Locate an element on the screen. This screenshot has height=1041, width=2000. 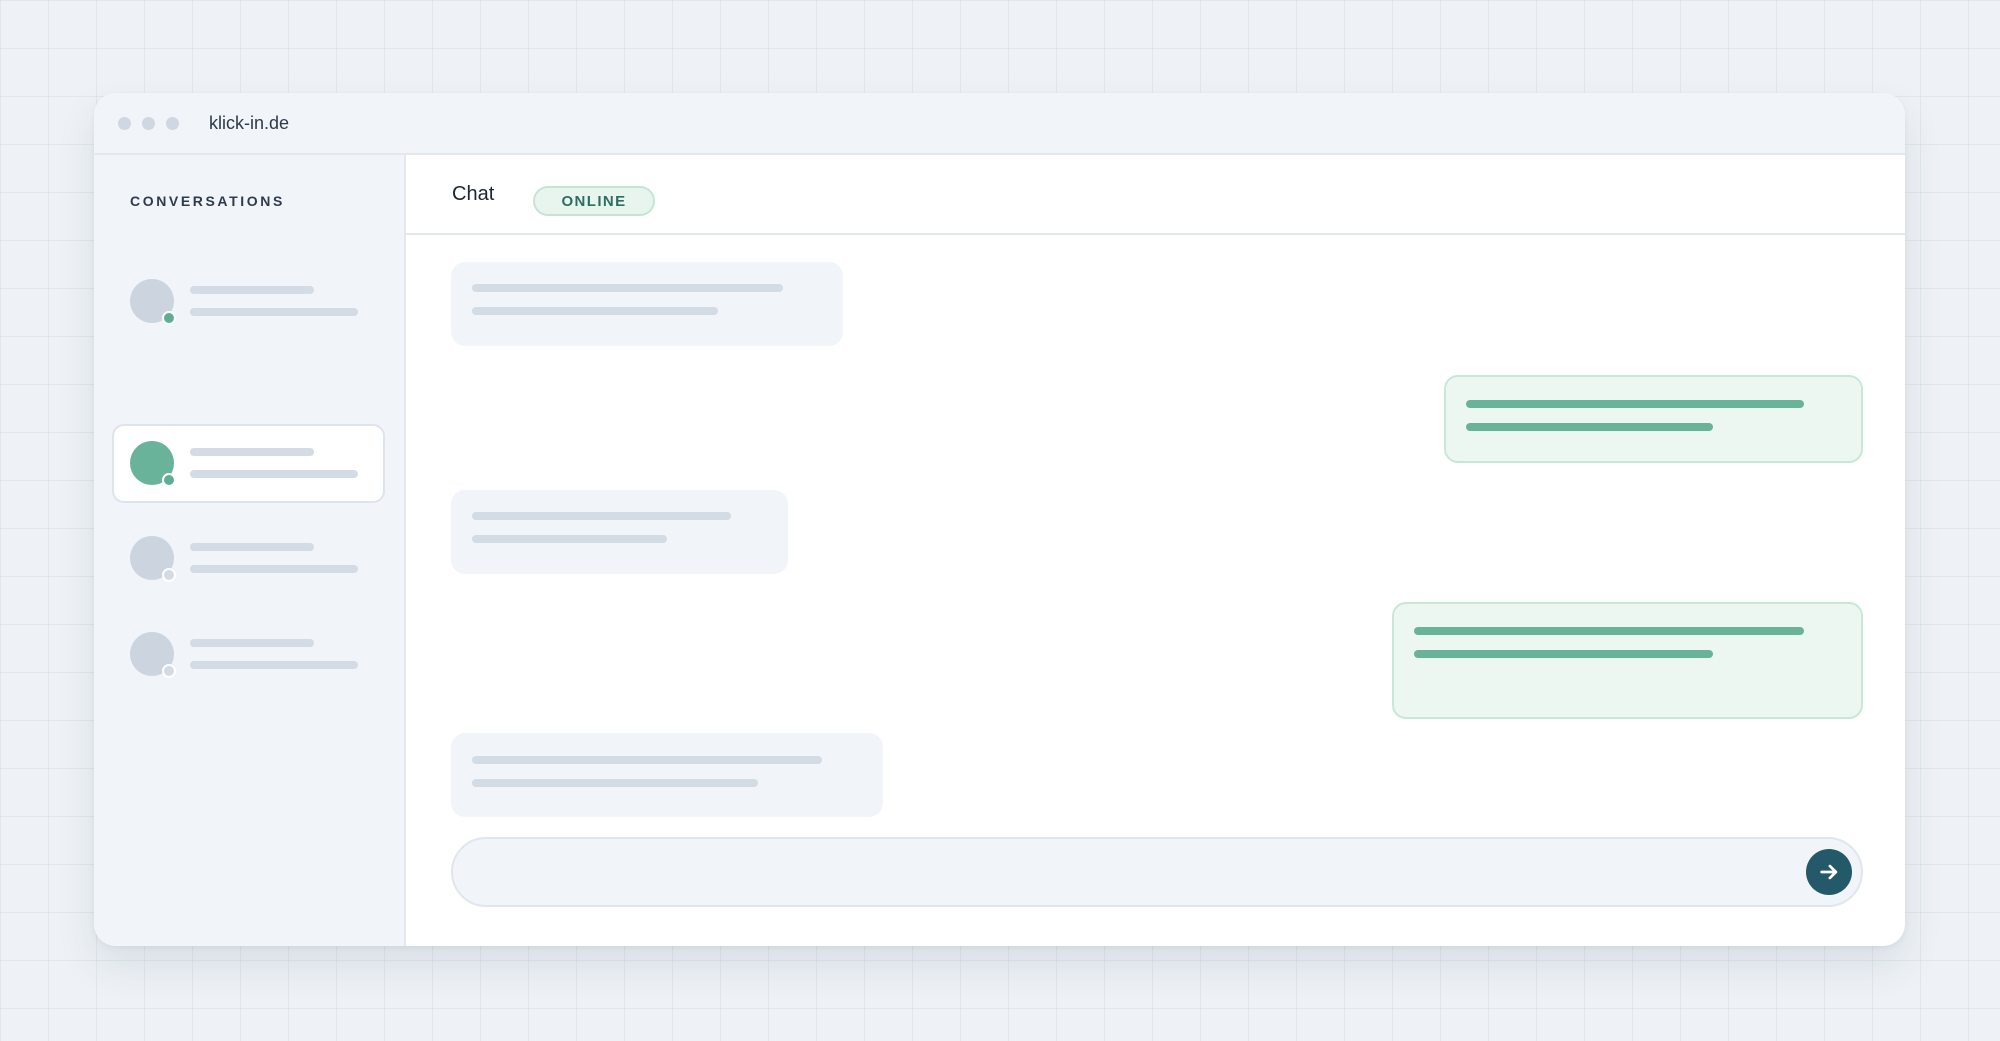
title-bar: klick-in.de is located at coordinates (999, 124).